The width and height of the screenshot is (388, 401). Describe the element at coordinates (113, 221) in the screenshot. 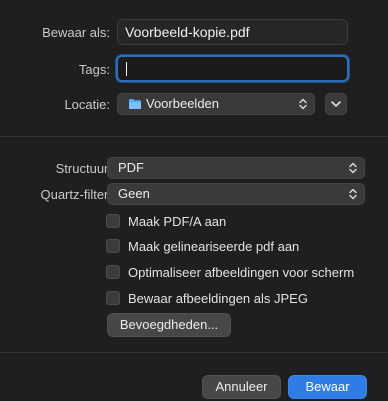

I see `pdfa-checkbox` at that location.